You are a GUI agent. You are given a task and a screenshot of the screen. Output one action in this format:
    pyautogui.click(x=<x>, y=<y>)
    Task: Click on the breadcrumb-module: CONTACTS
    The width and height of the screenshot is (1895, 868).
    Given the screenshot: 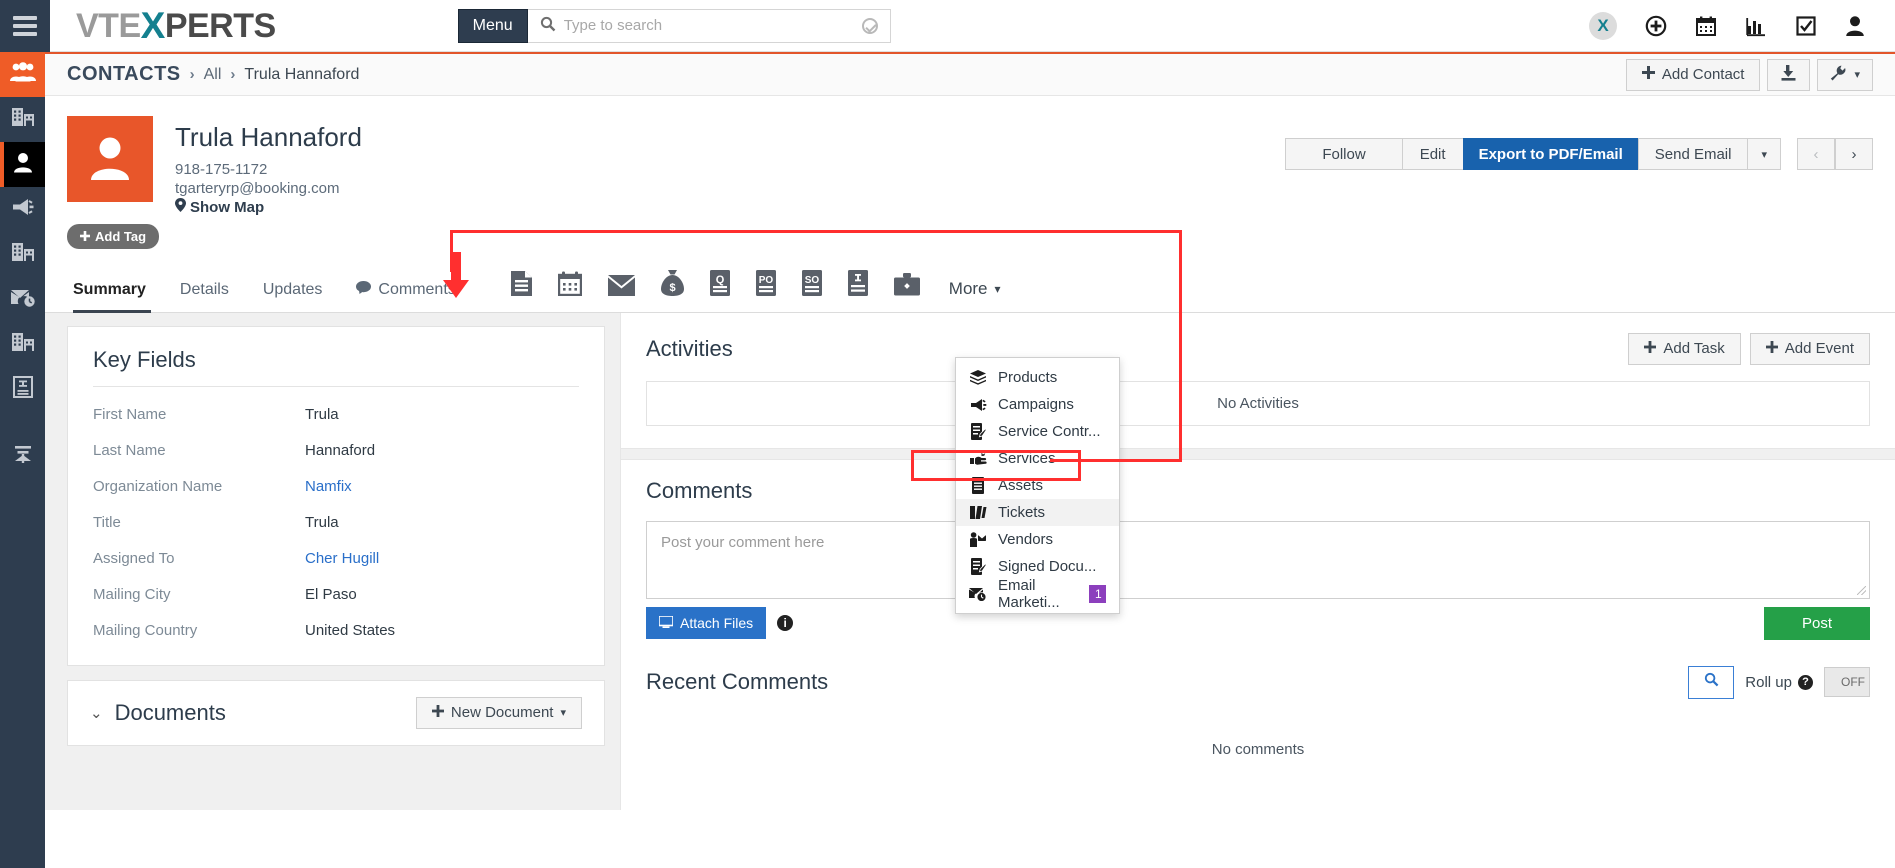 What is the action you would take?
    pyautogui.click(x=124, y=74)
    